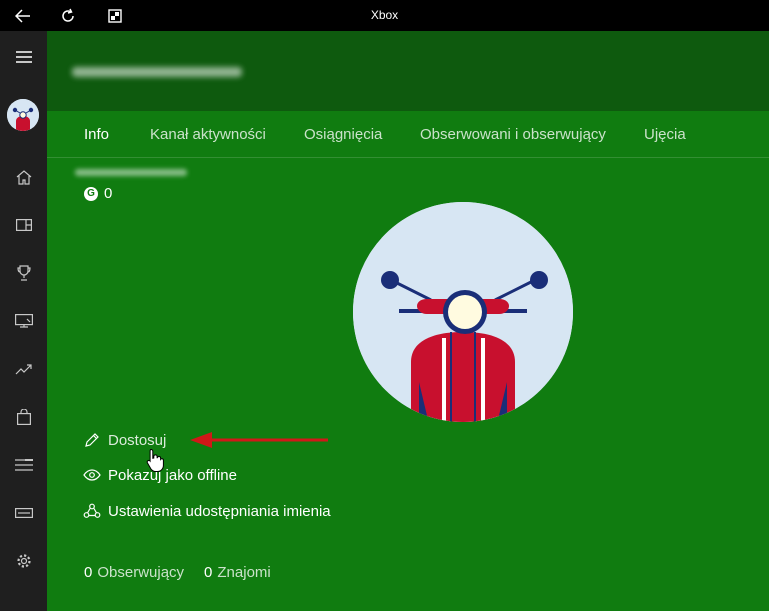  What do you see at coordinates (172, 475) in the screenshot?
I see `appear-offline-label: Pokazuj jako offline` at bounding box center [172, 475].